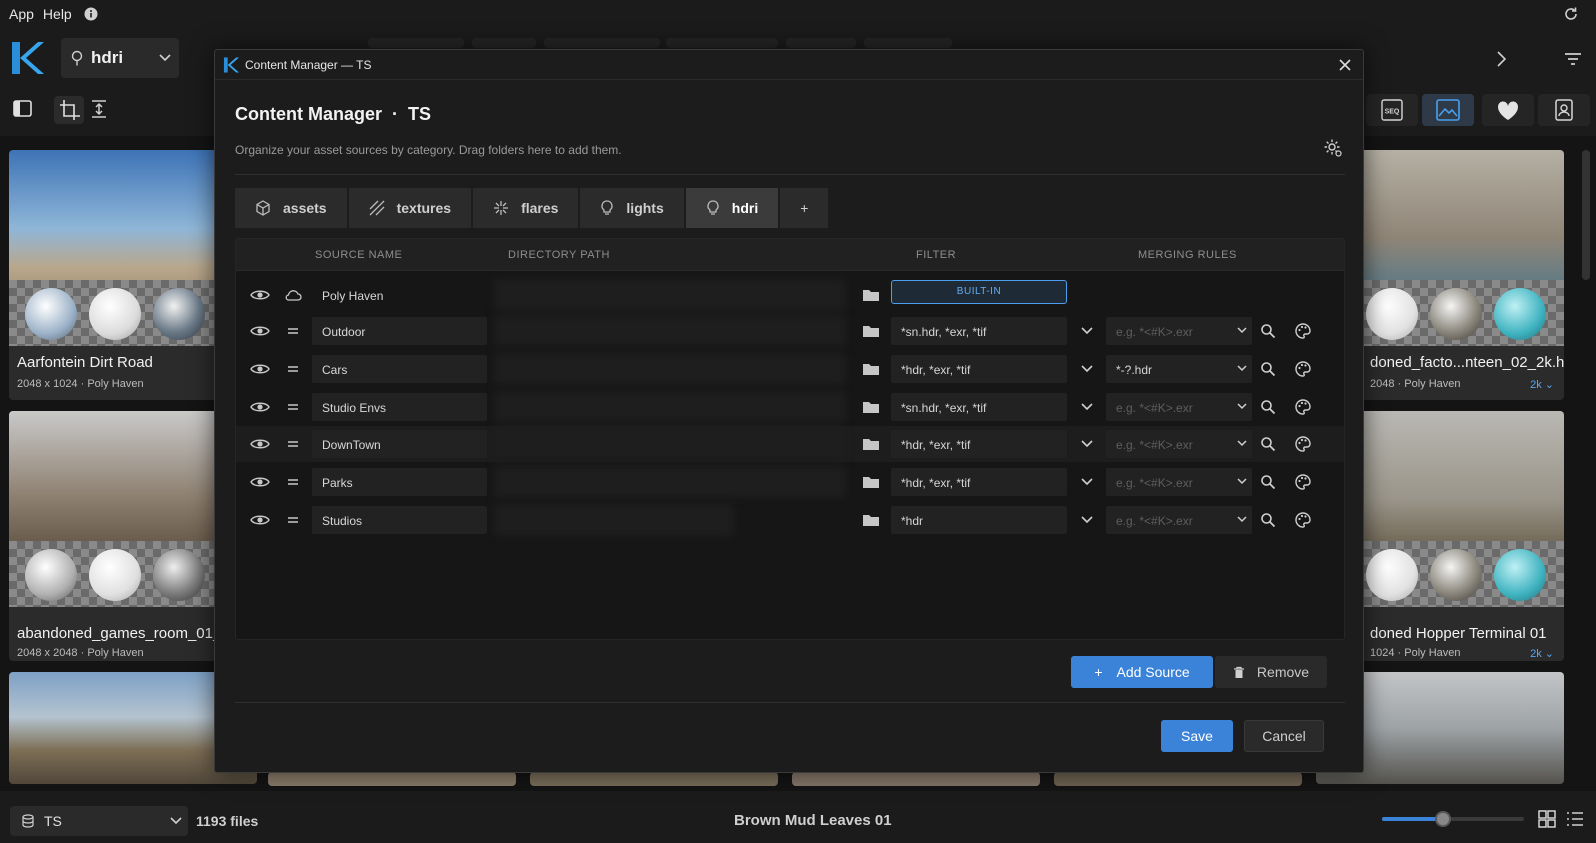 The width and height of the screenshot is (1596, 843). I want to click on tab-flares: flares, so click(526, 208).